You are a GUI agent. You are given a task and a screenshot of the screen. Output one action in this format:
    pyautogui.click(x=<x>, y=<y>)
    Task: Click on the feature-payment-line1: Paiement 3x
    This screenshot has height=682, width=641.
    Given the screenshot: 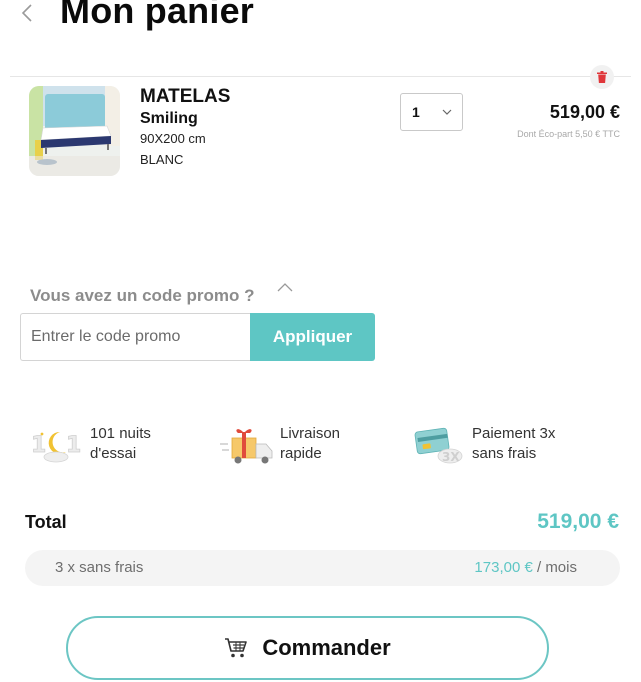 What is the action you would take?
    pyautogui.click(x=514, y=433)
    